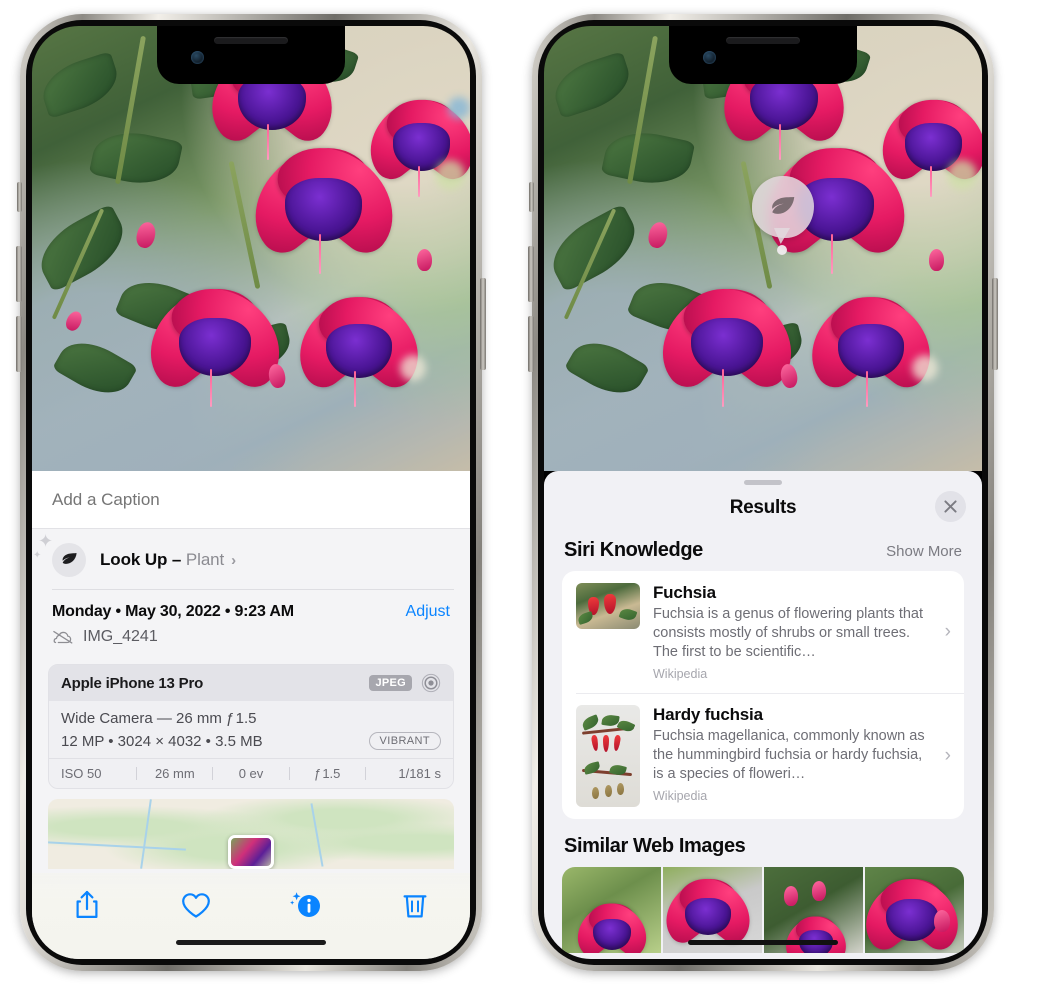 This screenshot has width=1055, height=985. I want to click on close-button, so click(950, 506).